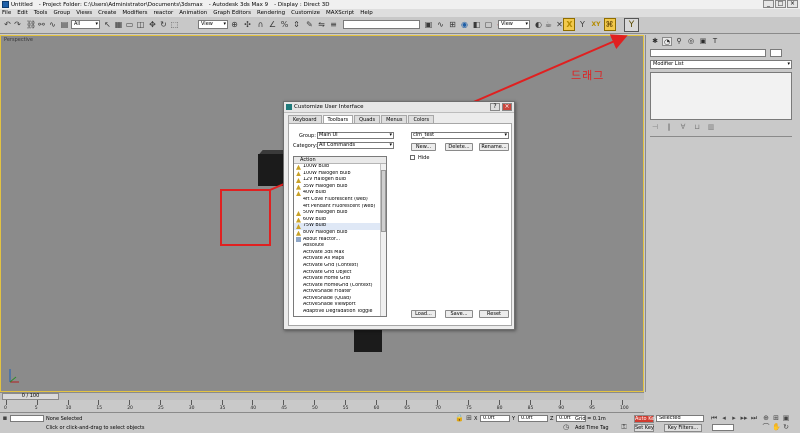 The width and height of the screenshot is (800, 433). Describe the element at coordinates (592, 428) in the screenshot. I see `add-time-tag: Add Time Tag` at that location.